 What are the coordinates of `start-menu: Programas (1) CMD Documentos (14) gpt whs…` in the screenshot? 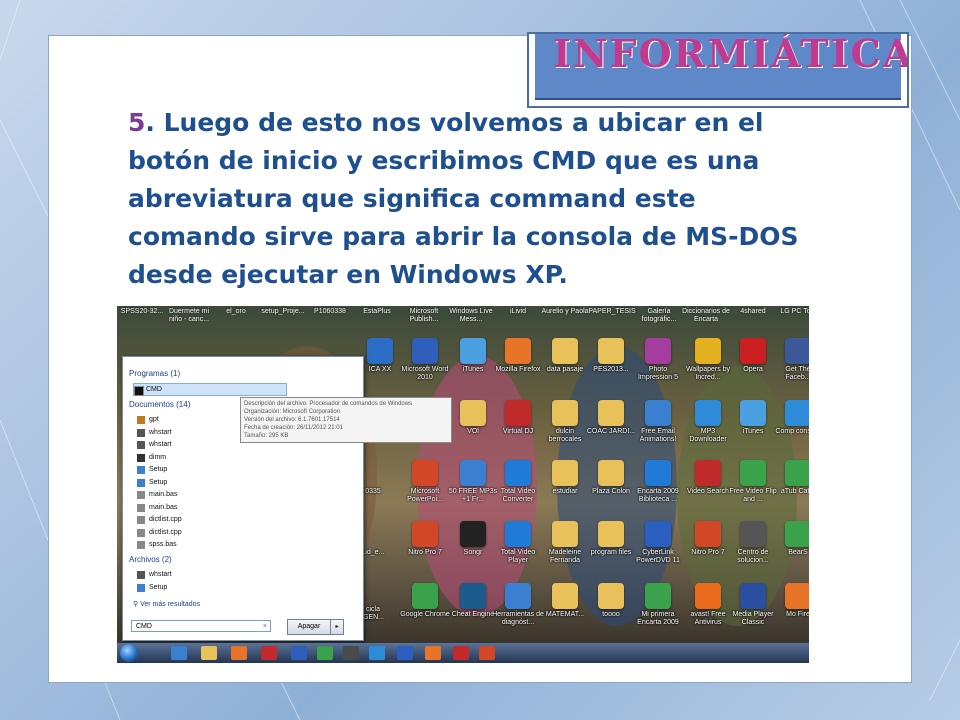 It's located at (287, 498).